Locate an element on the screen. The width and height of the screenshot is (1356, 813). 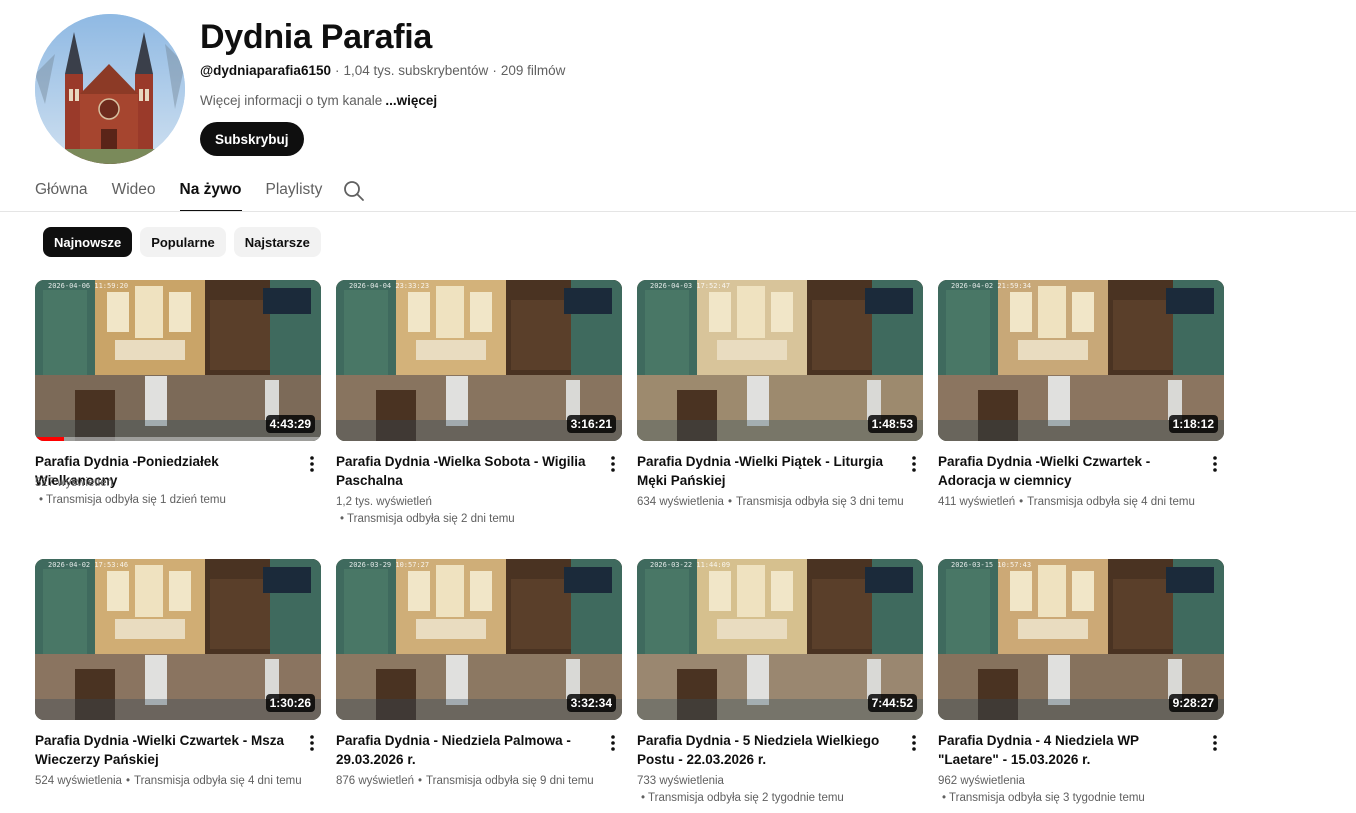
watch-progress-bar is located at coordinates (49, 439).